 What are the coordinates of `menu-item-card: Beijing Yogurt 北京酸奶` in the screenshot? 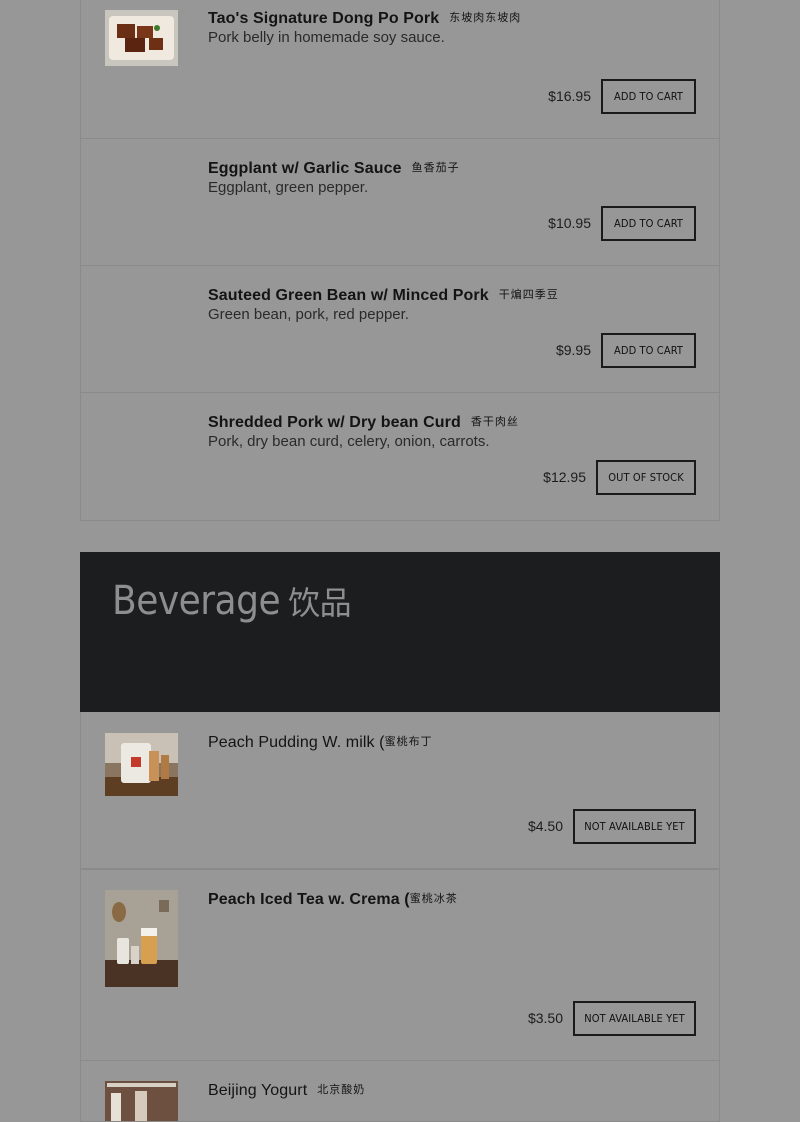 It's located at (400, 1091).